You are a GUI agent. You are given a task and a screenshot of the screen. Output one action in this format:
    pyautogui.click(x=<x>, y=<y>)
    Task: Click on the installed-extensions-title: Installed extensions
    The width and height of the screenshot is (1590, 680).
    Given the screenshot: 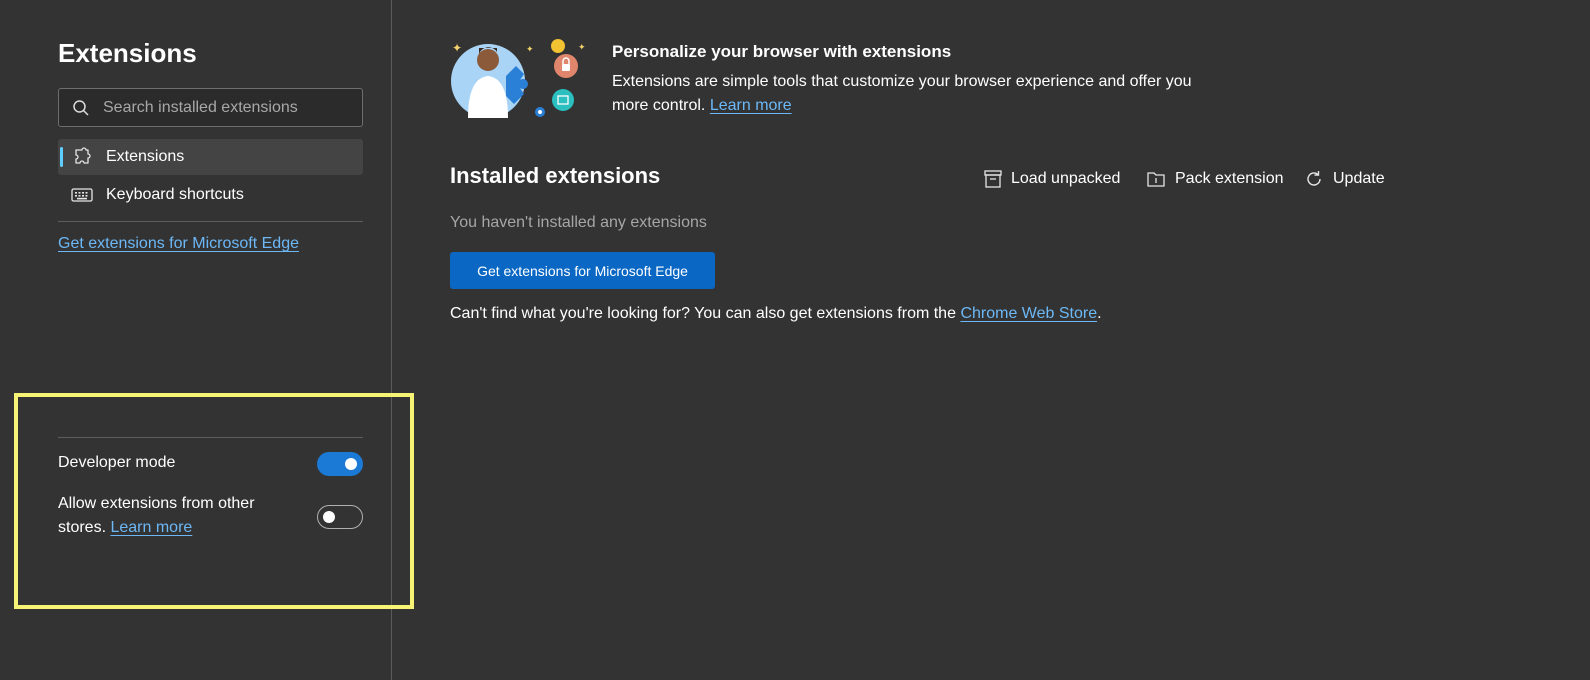 What is the action you would take?
    pyautogui.click(x=555, y=175)
    